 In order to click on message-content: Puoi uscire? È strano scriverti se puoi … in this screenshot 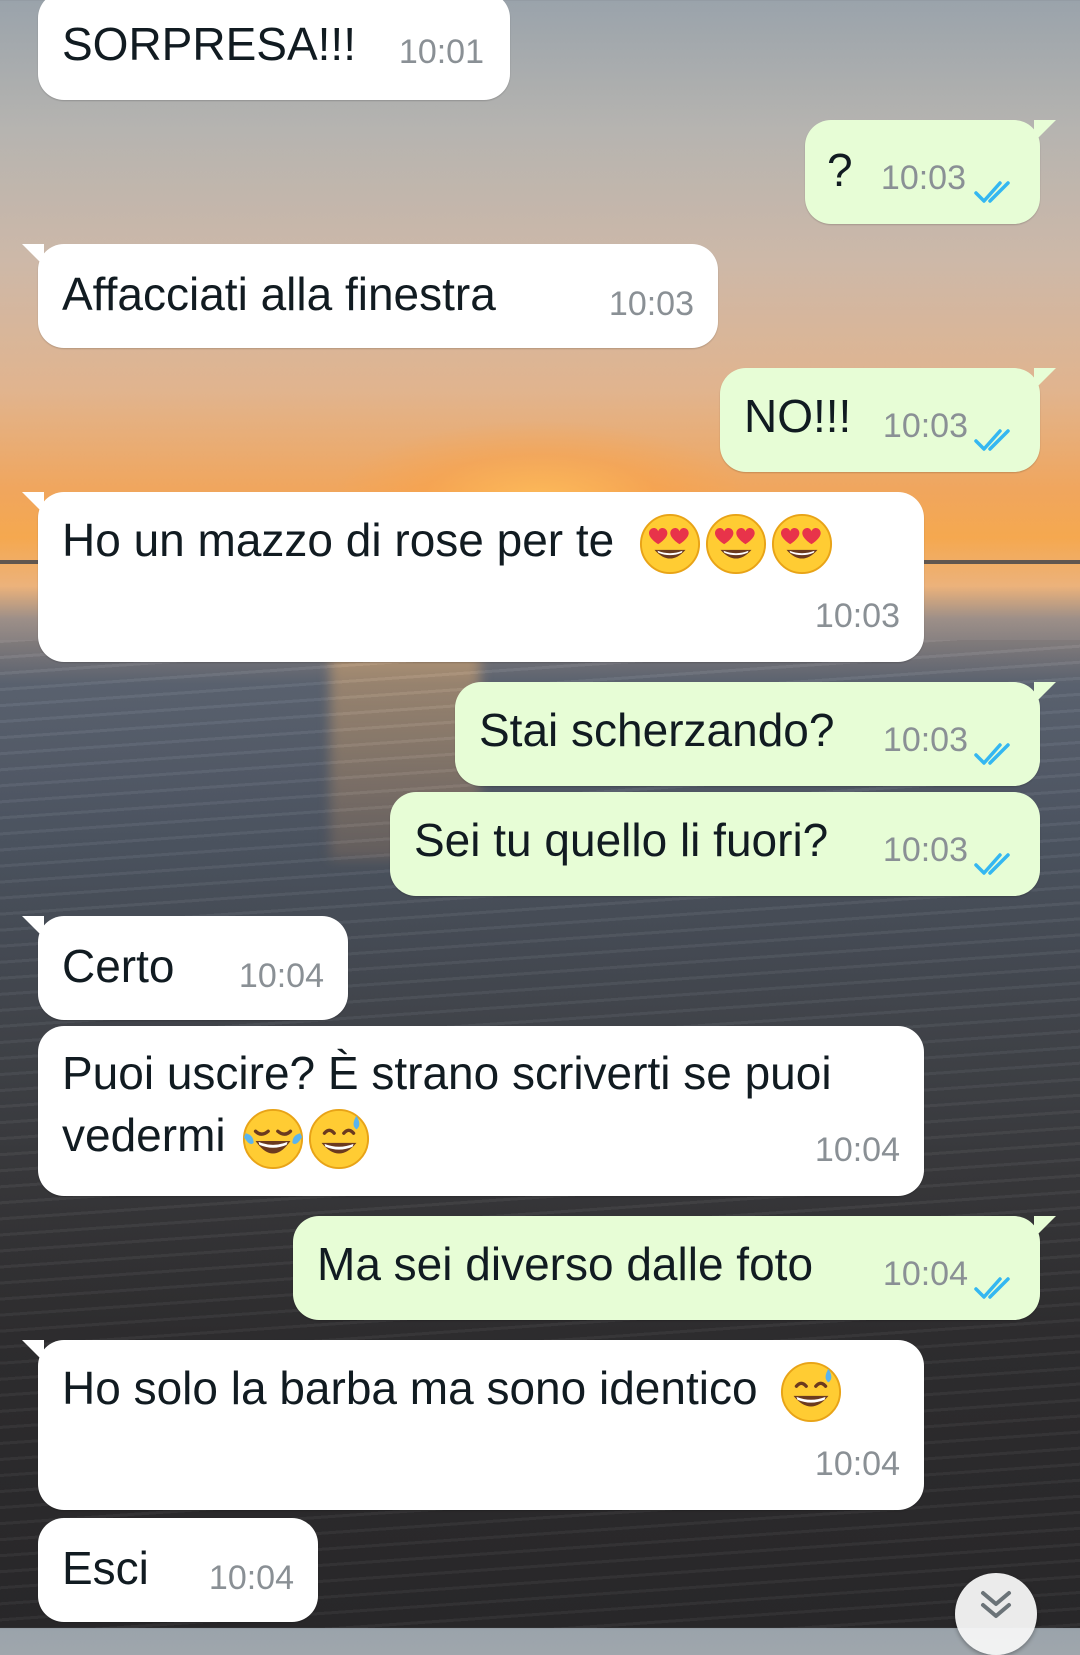, I will do `click(473, 1106)`.